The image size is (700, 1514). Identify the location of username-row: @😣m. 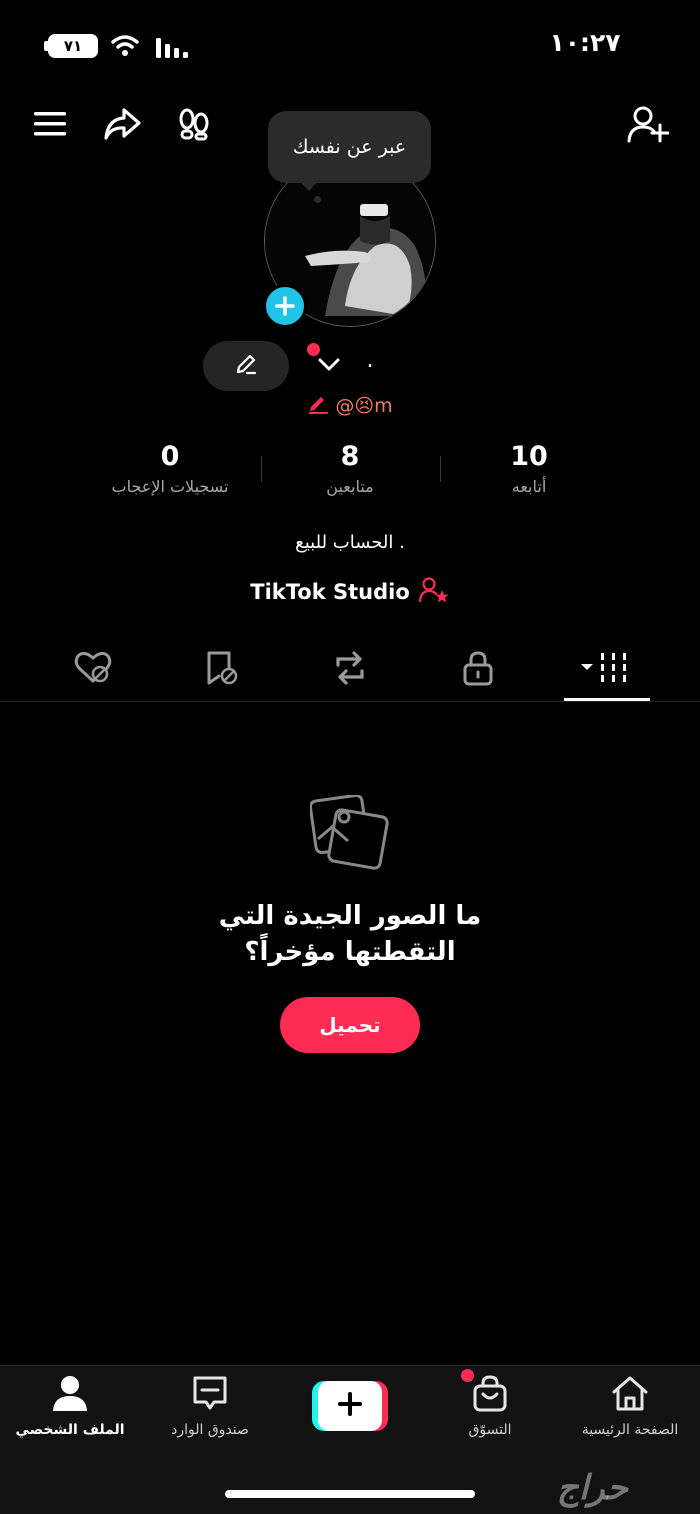
(350, 406).